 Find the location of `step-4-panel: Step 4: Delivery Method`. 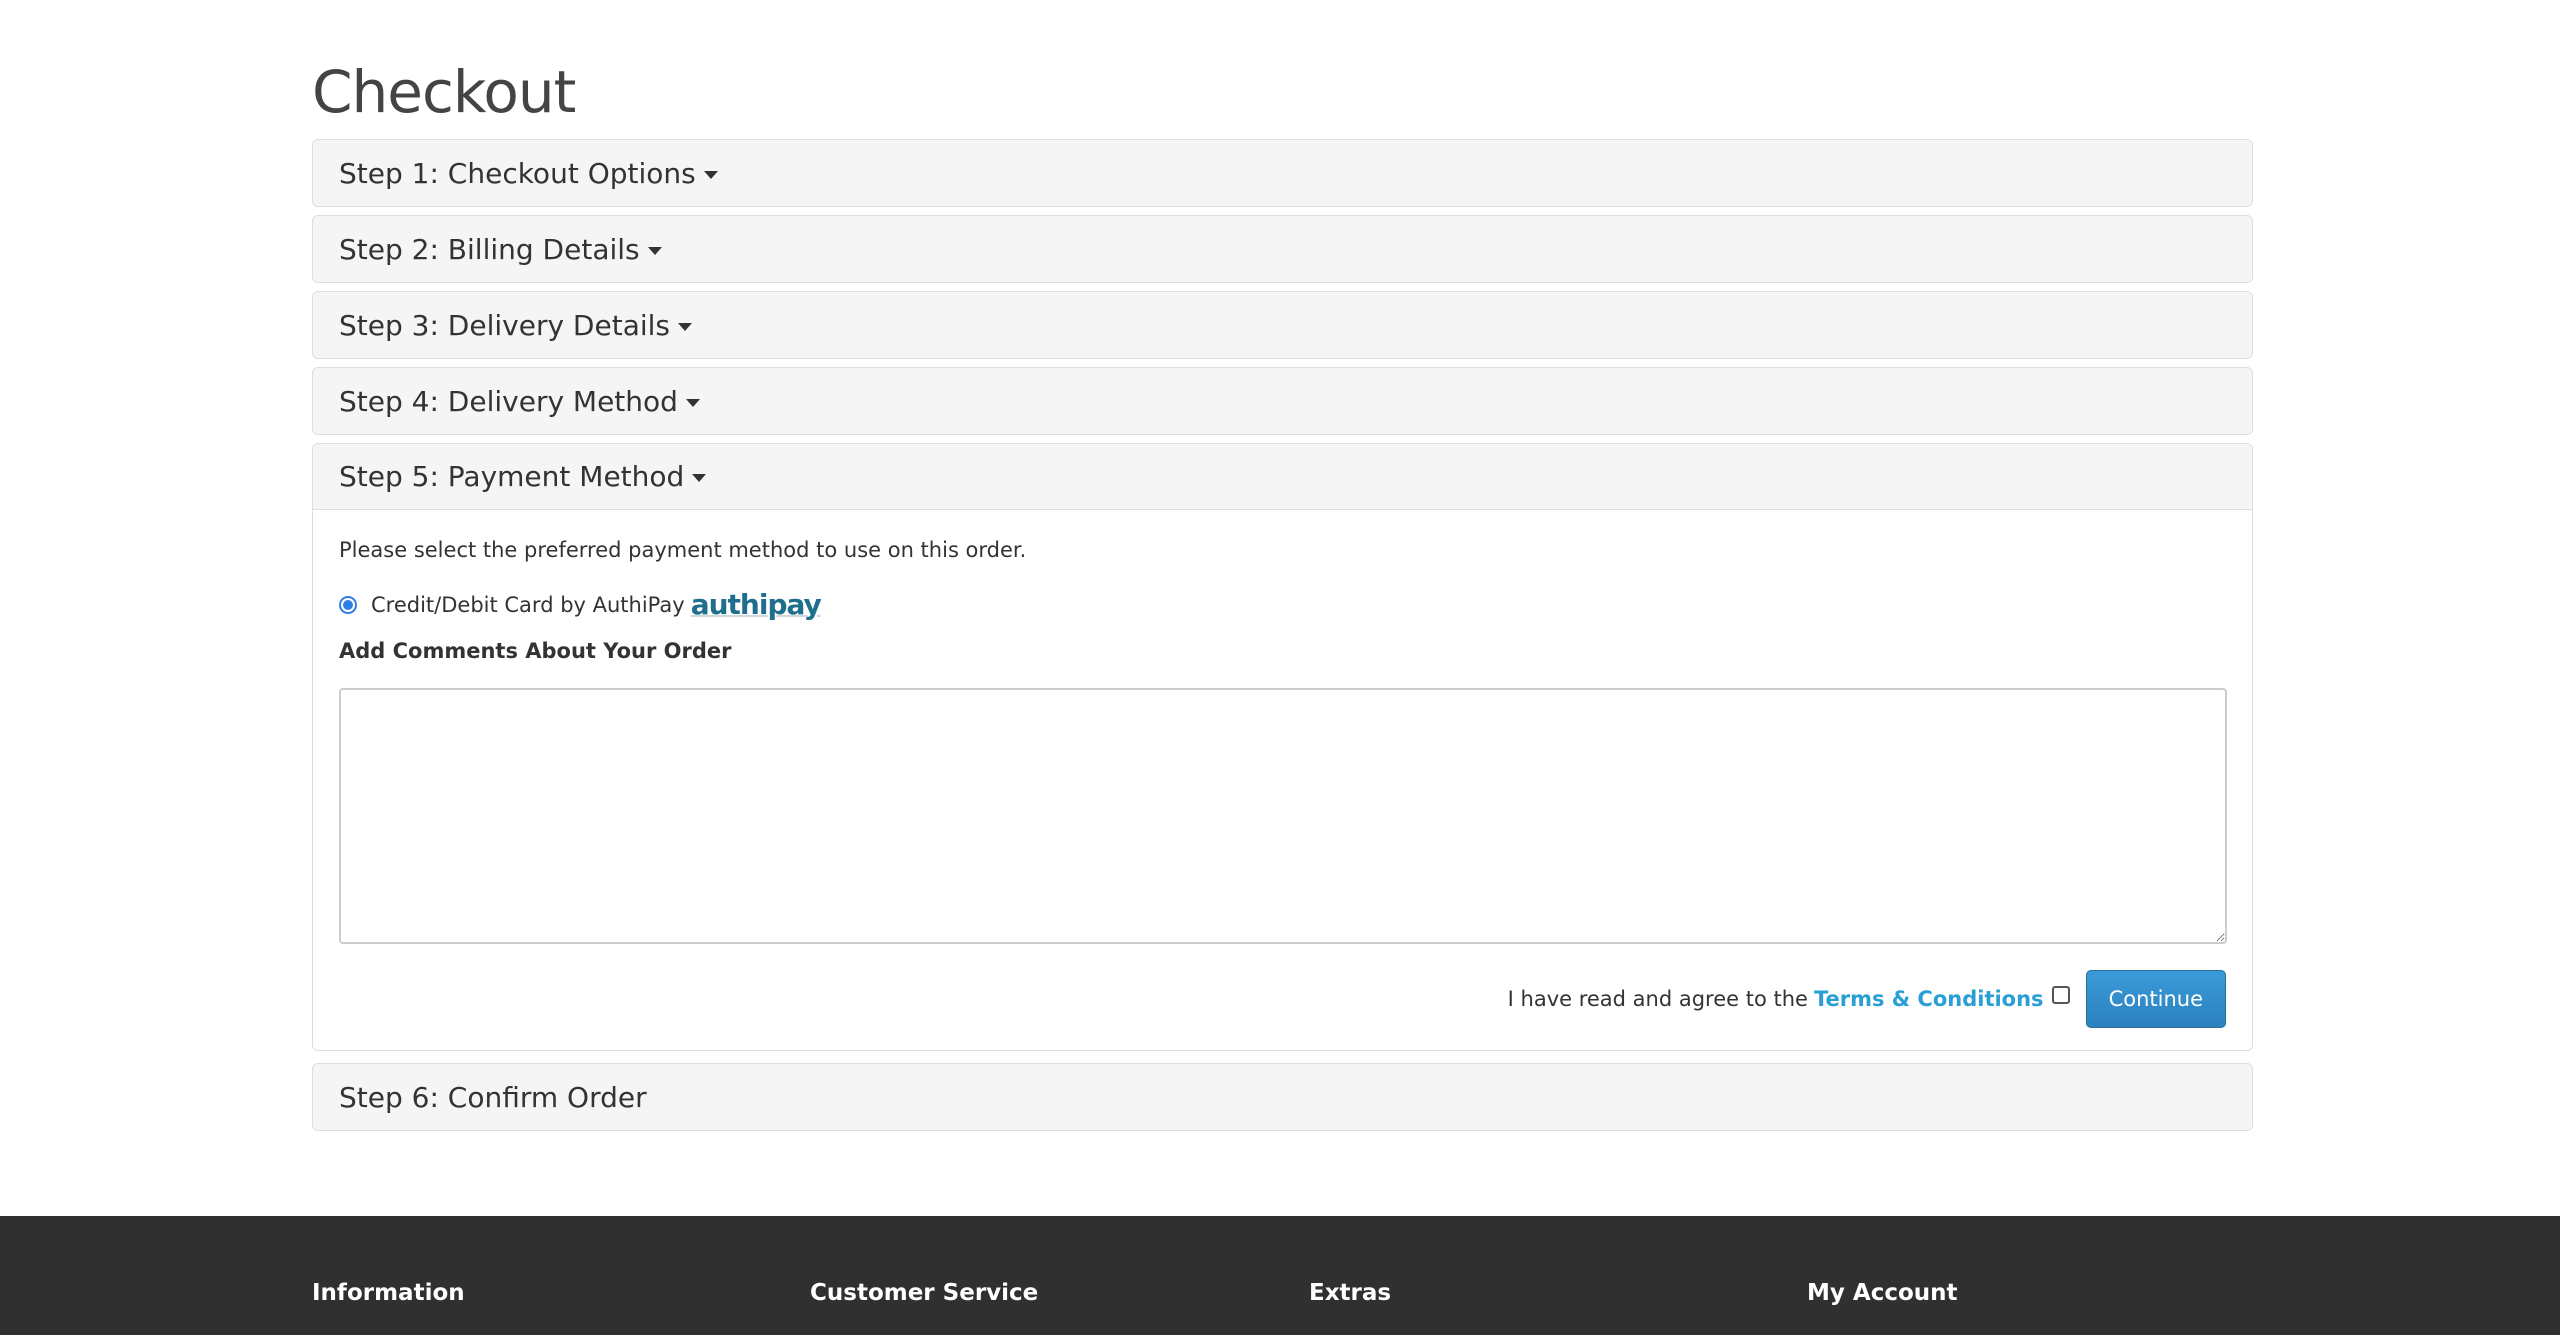

step-4-panel: Step 4: Delivery Method is located at coordinates (1282, 401).